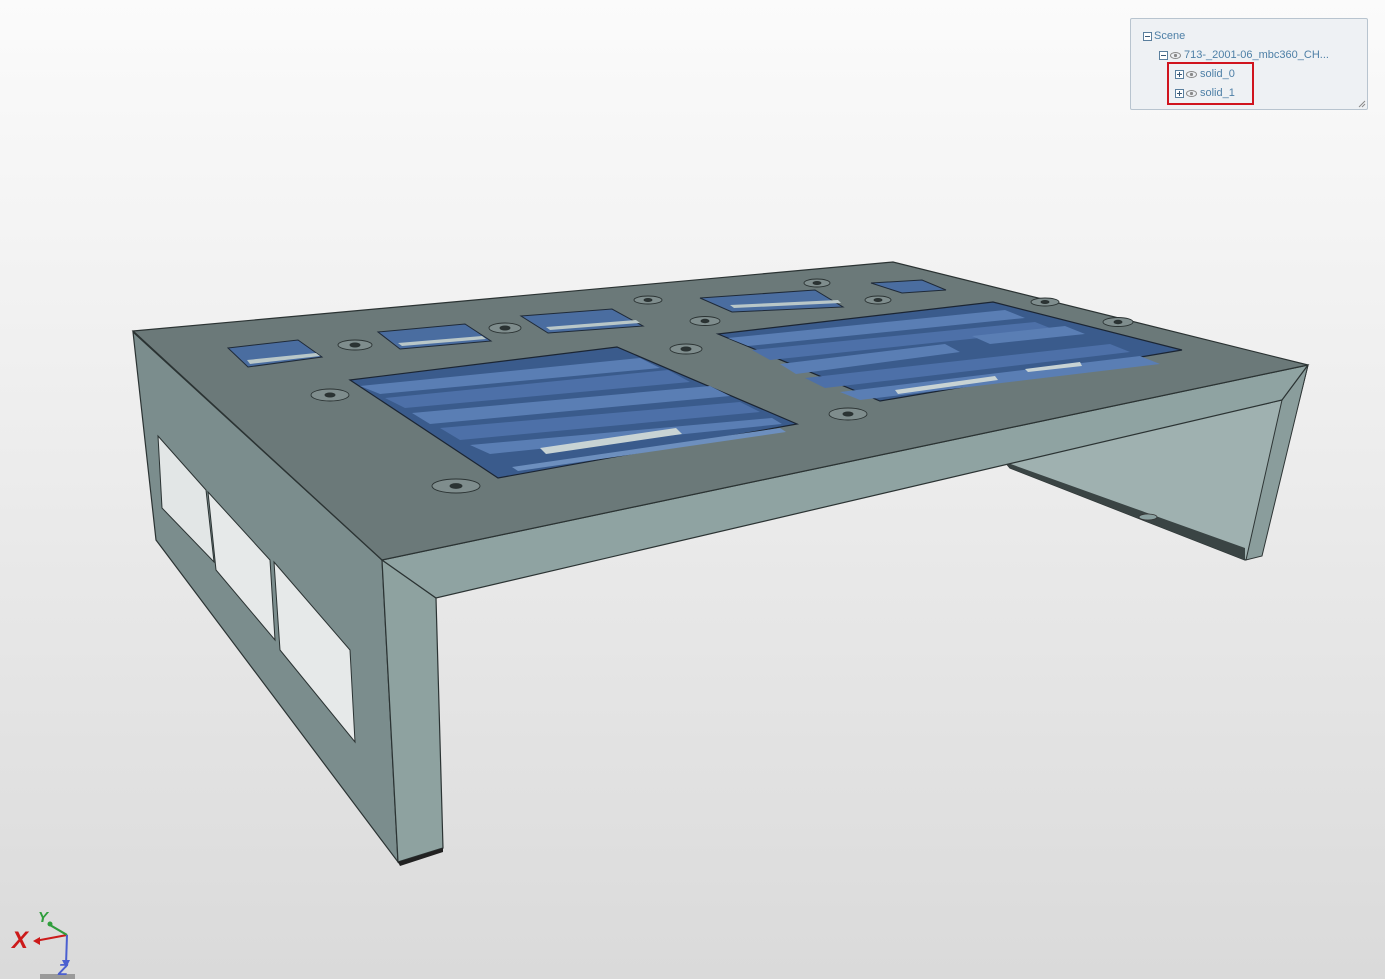 Image resolution: width=1385 pixels, height=979 pixels. I want to click on tree-node-scene: Scene, so click(1164, 36).